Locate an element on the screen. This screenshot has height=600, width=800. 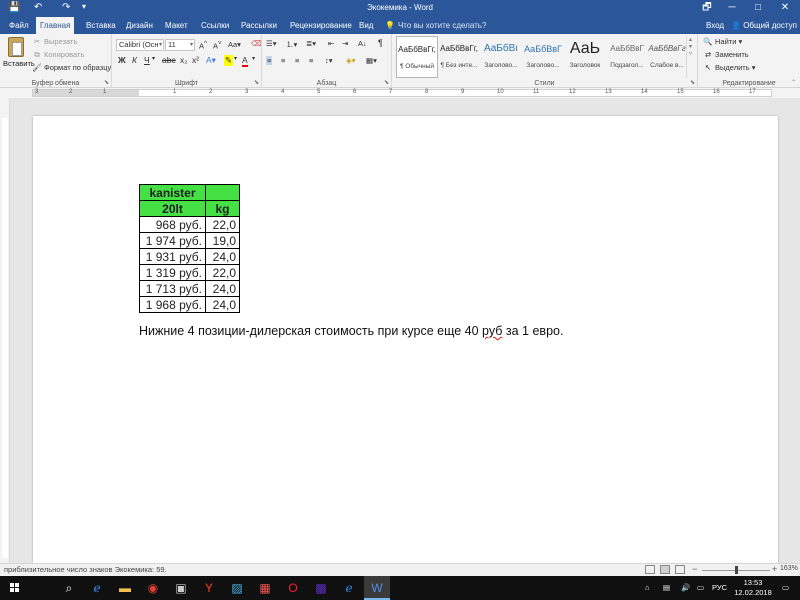
superscript-button: x² is located at coordinates (195, 60).